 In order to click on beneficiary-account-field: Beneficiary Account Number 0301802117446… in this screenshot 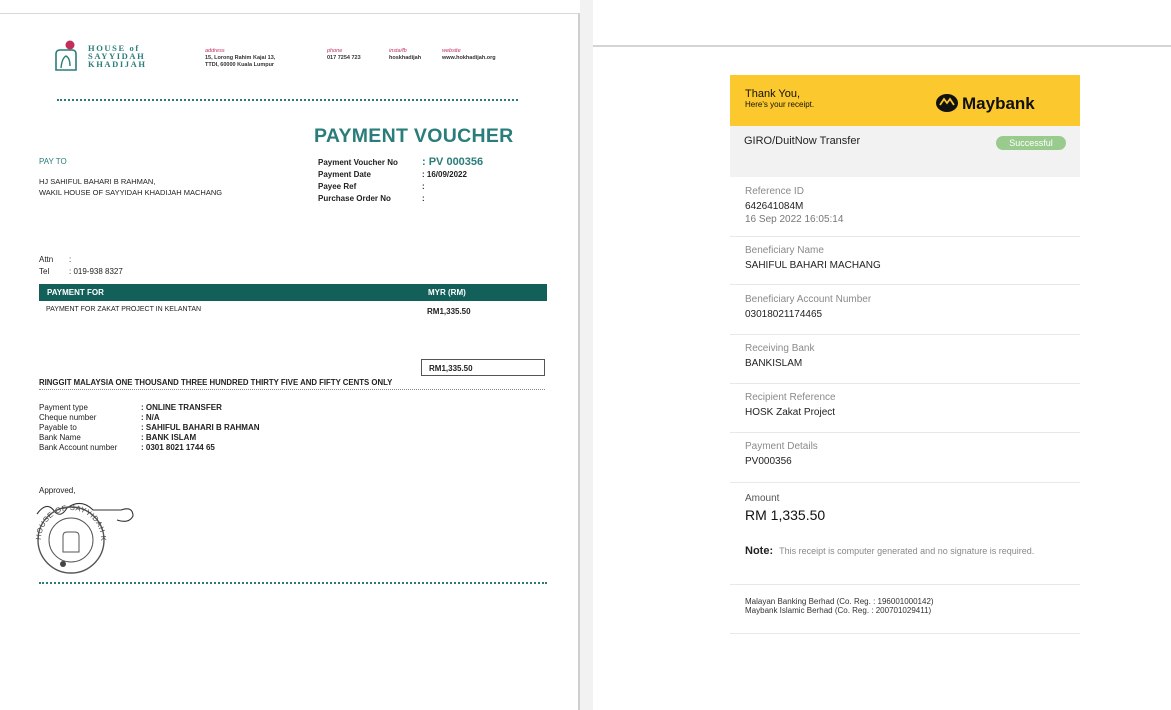, I will do `click(808, 307)`.